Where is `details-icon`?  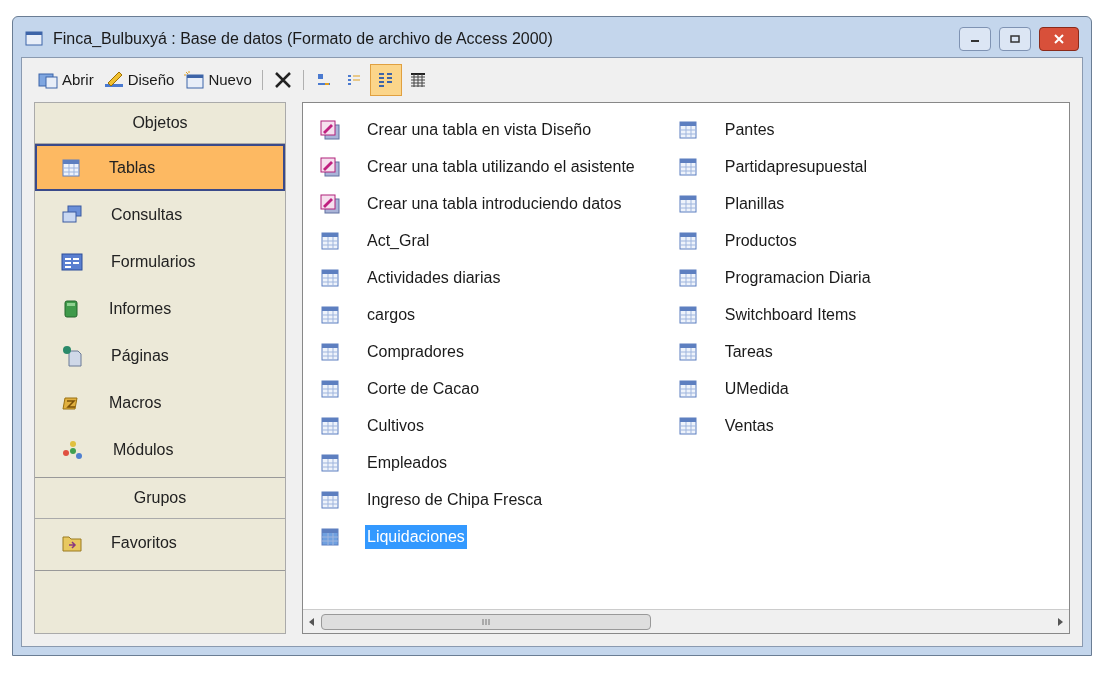
details-icon is located at coordinates (417, 80).